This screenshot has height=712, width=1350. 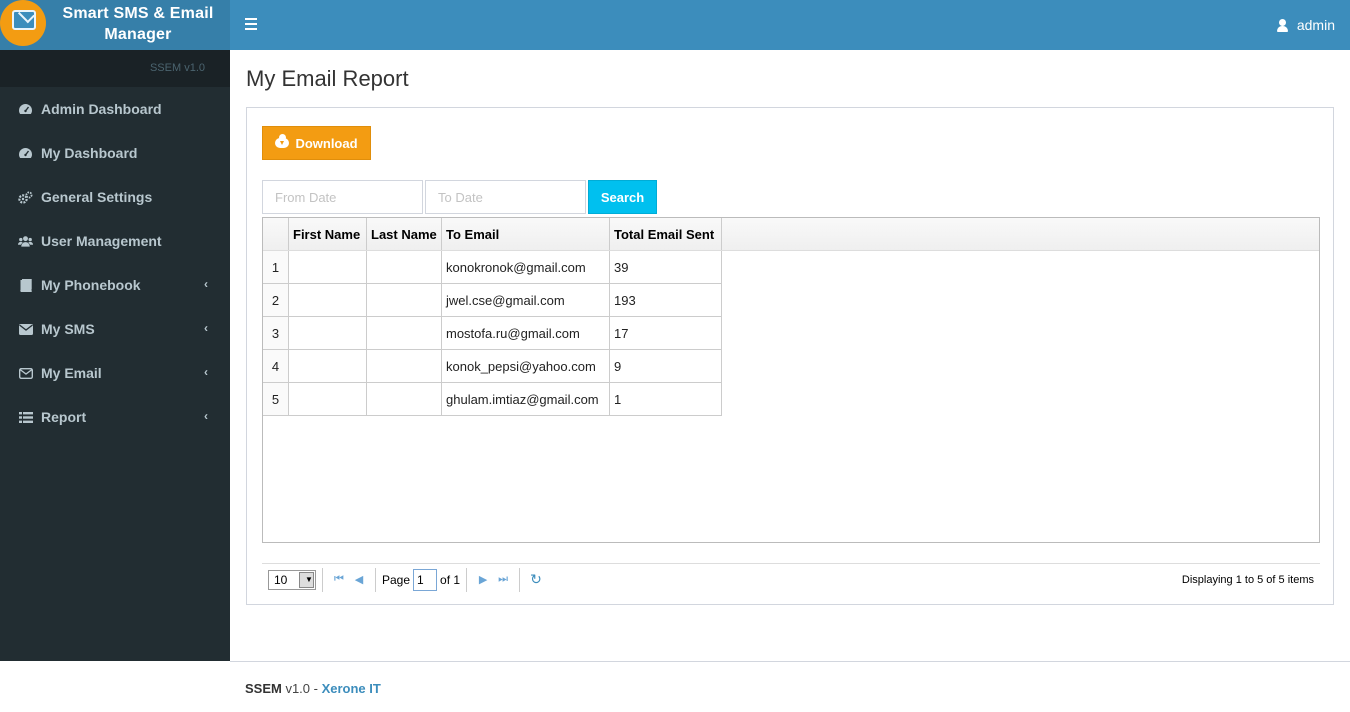 What do you see at coordinates (115, 373) in the screenshot?
I see `sidebar-item-my-email: My Email ‹` at bounding box center [115, 373].